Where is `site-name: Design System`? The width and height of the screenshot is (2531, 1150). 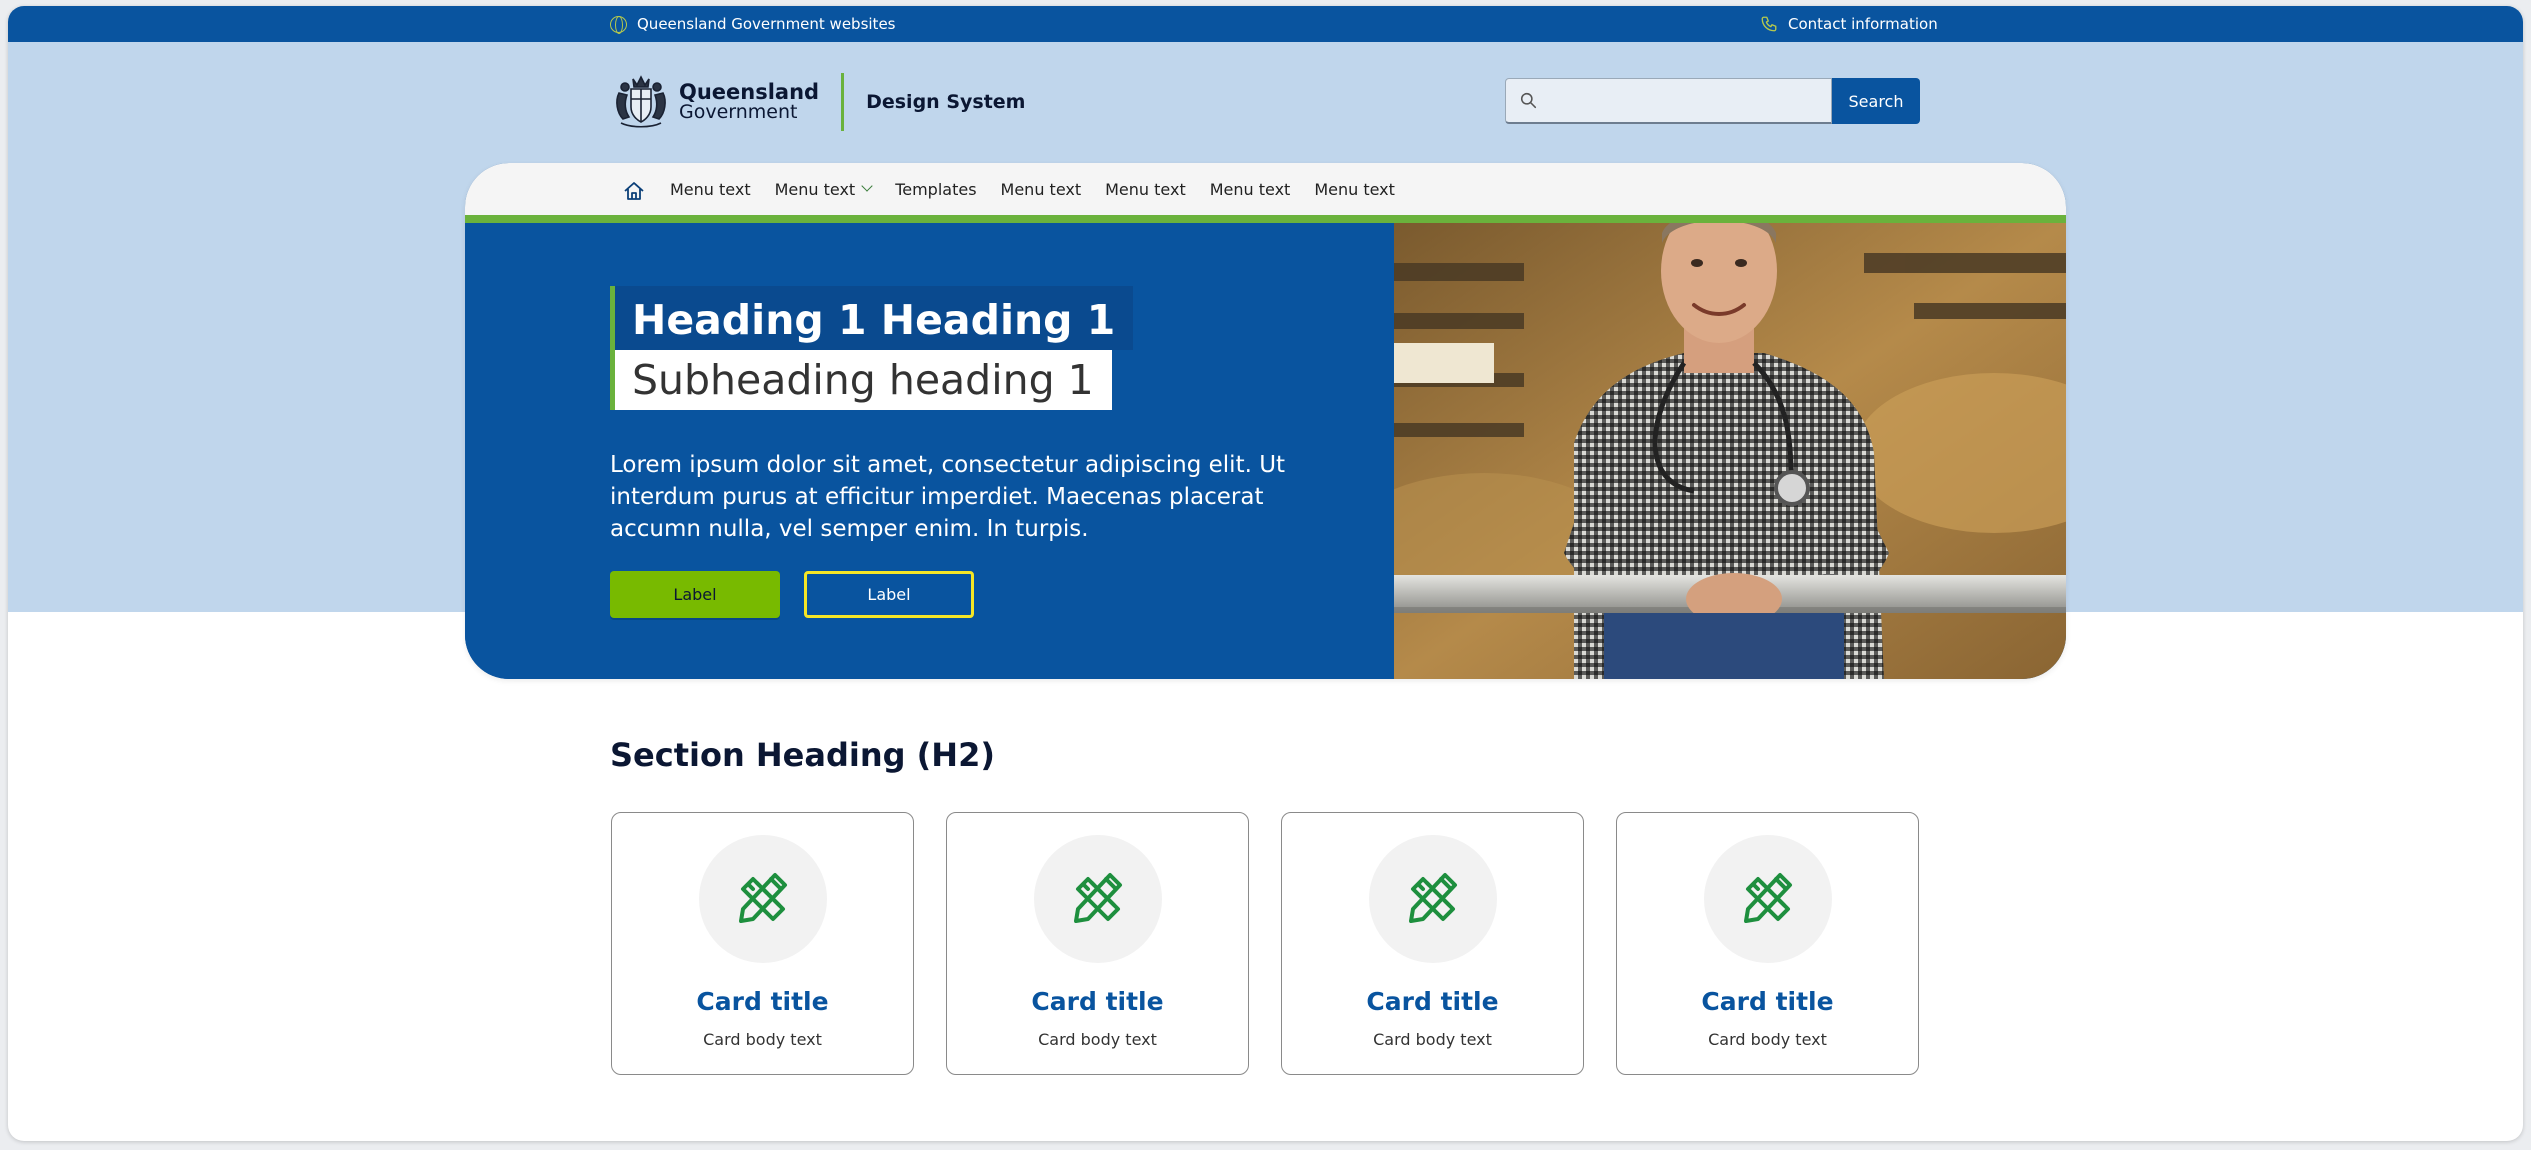 site-name: Design System is located at coordinates (945, 102).